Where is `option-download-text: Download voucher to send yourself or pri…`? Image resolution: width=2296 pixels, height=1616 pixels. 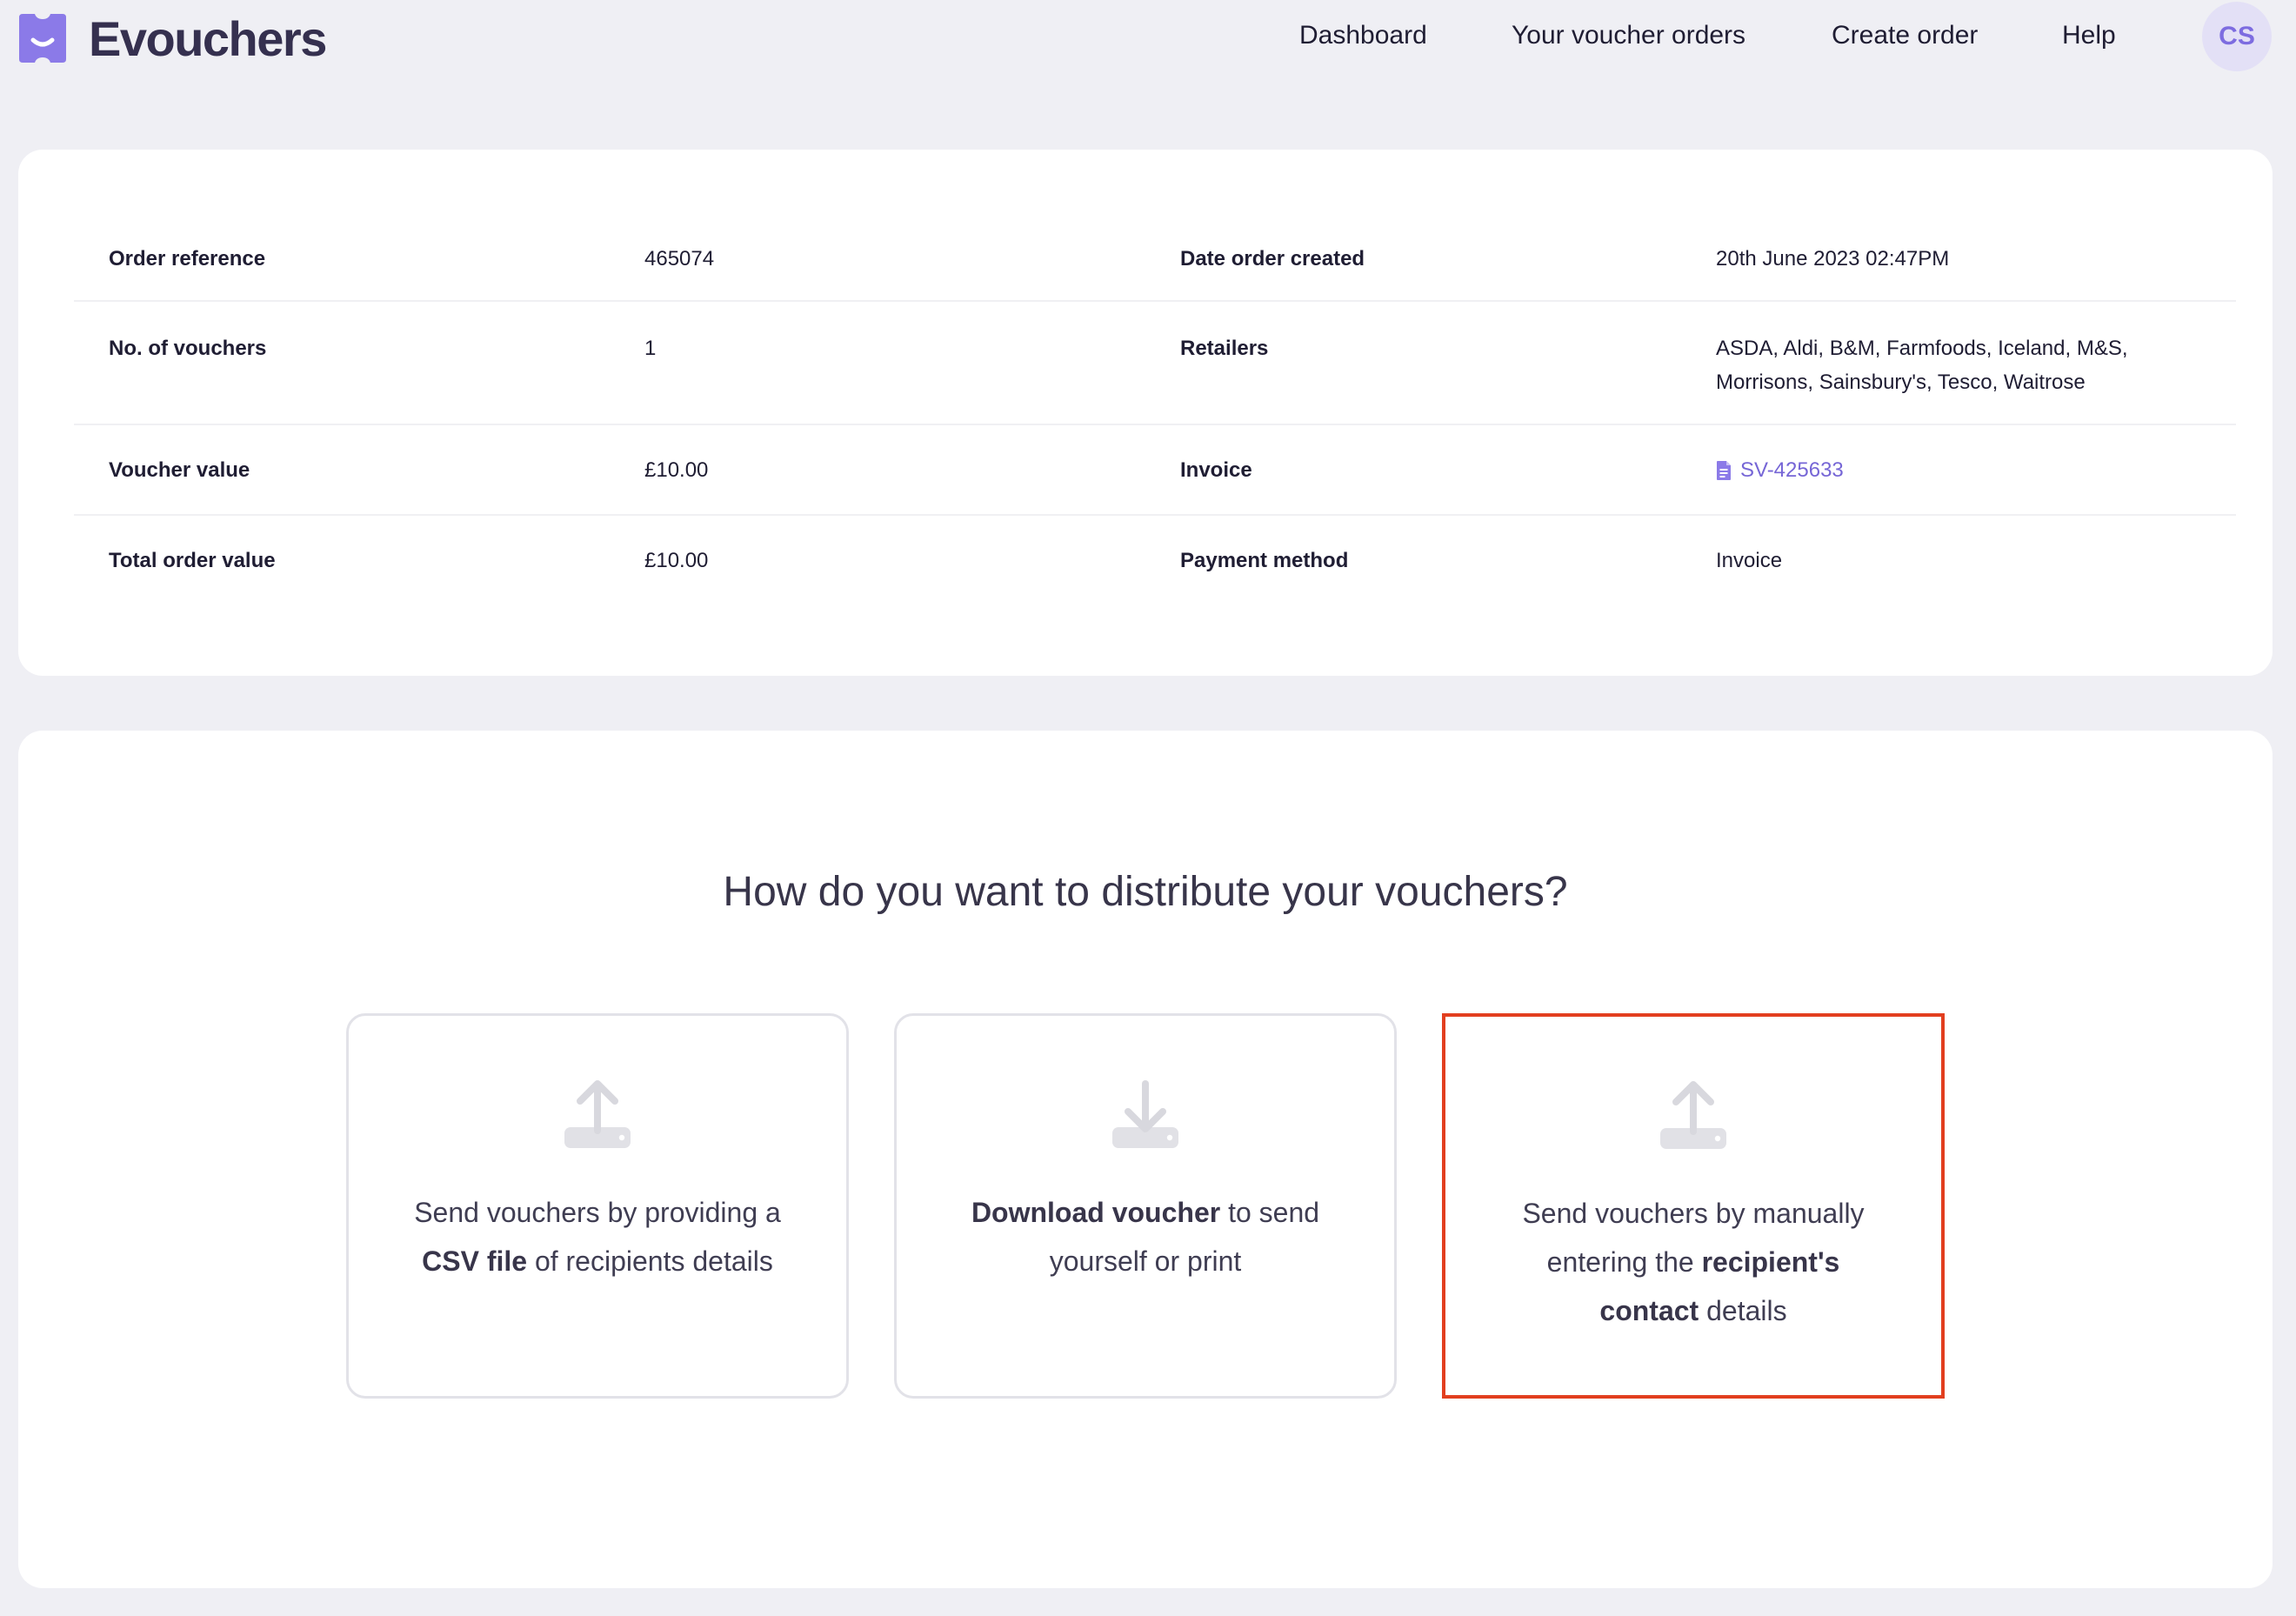 option-download-text: Download voucher to send yourself or pri… is located at coordinates (1145, 1237).